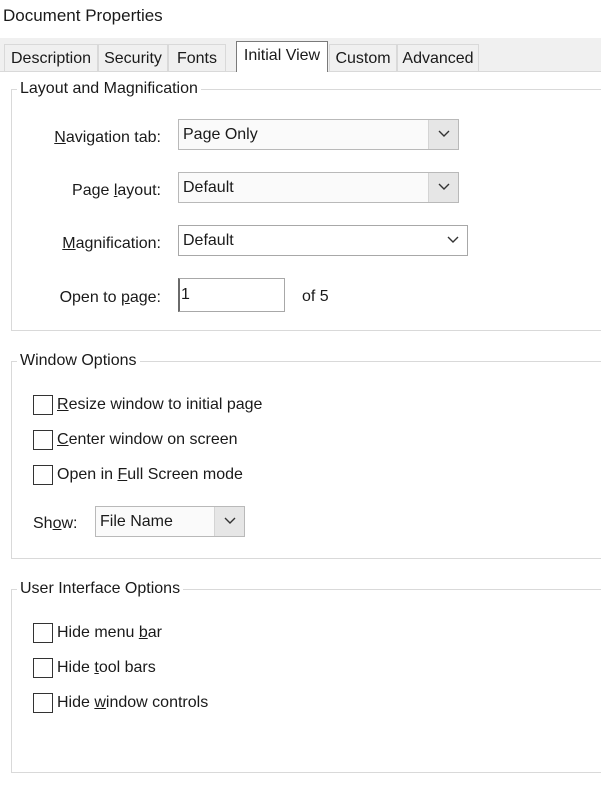 Image resolution: width=601 pixels, height=791 pixels. Describe the element at coordinates (138, 475) in the screenshot. I see `full-screen-checkbox: Open in Full Screen mode` at that location.